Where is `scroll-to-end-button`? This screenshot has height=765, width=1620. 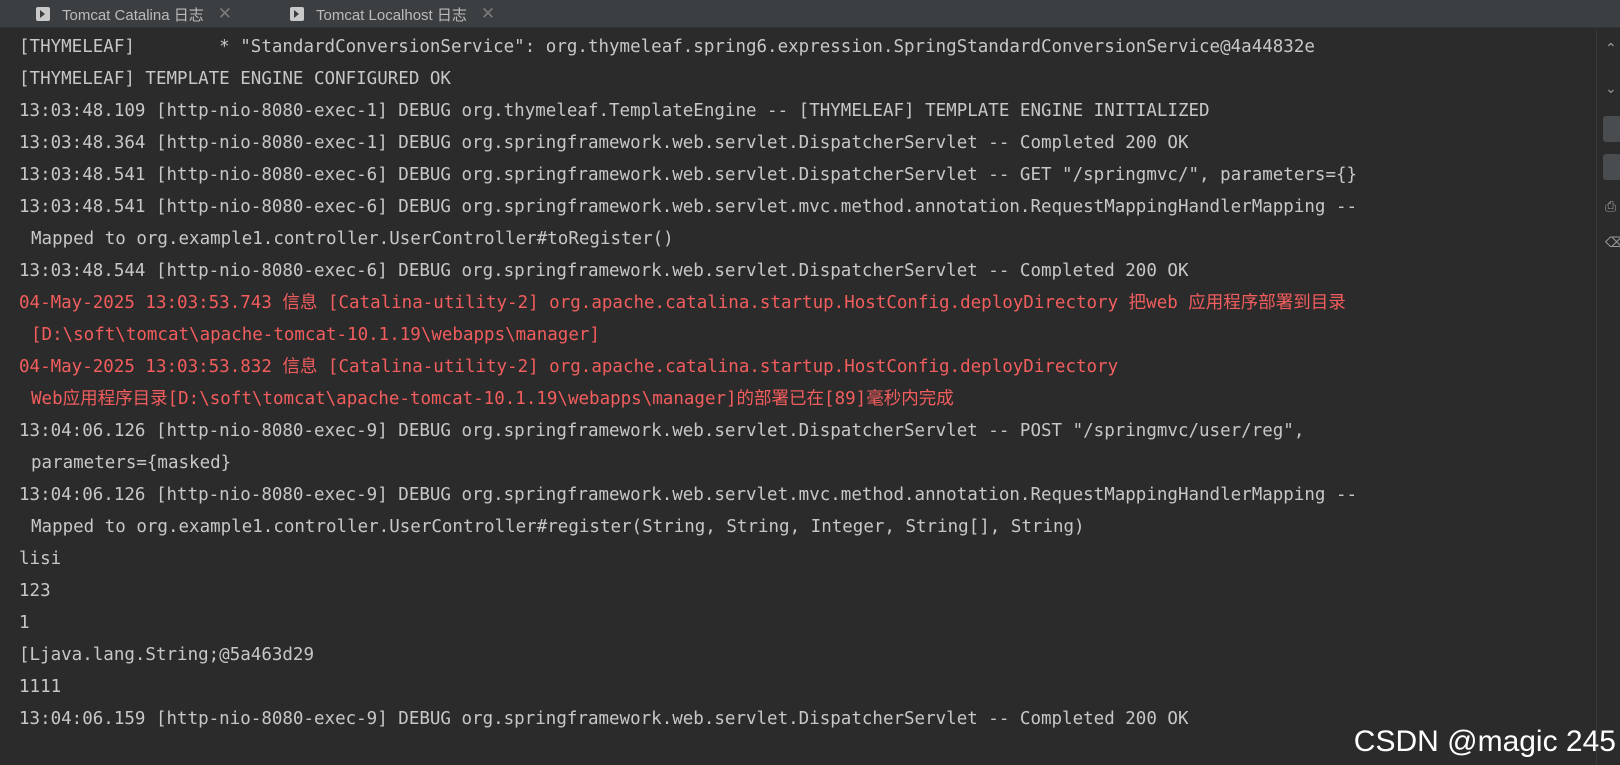
scroll-to-end-button is located at coordinates (1611, 167).